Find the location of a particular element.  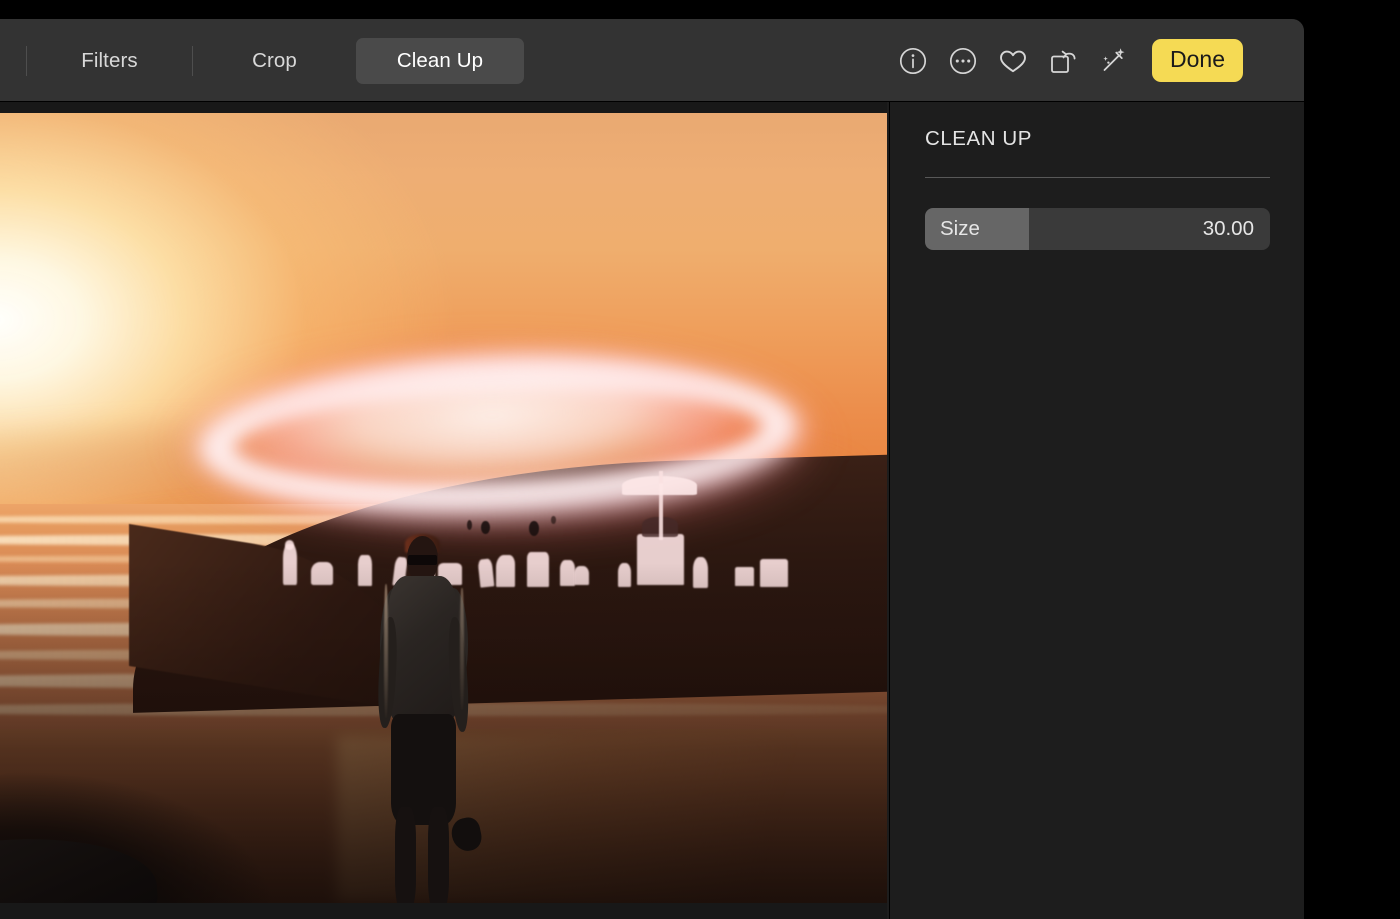

size-slider-value: 30.00 is located at coordinates (1228, 228).